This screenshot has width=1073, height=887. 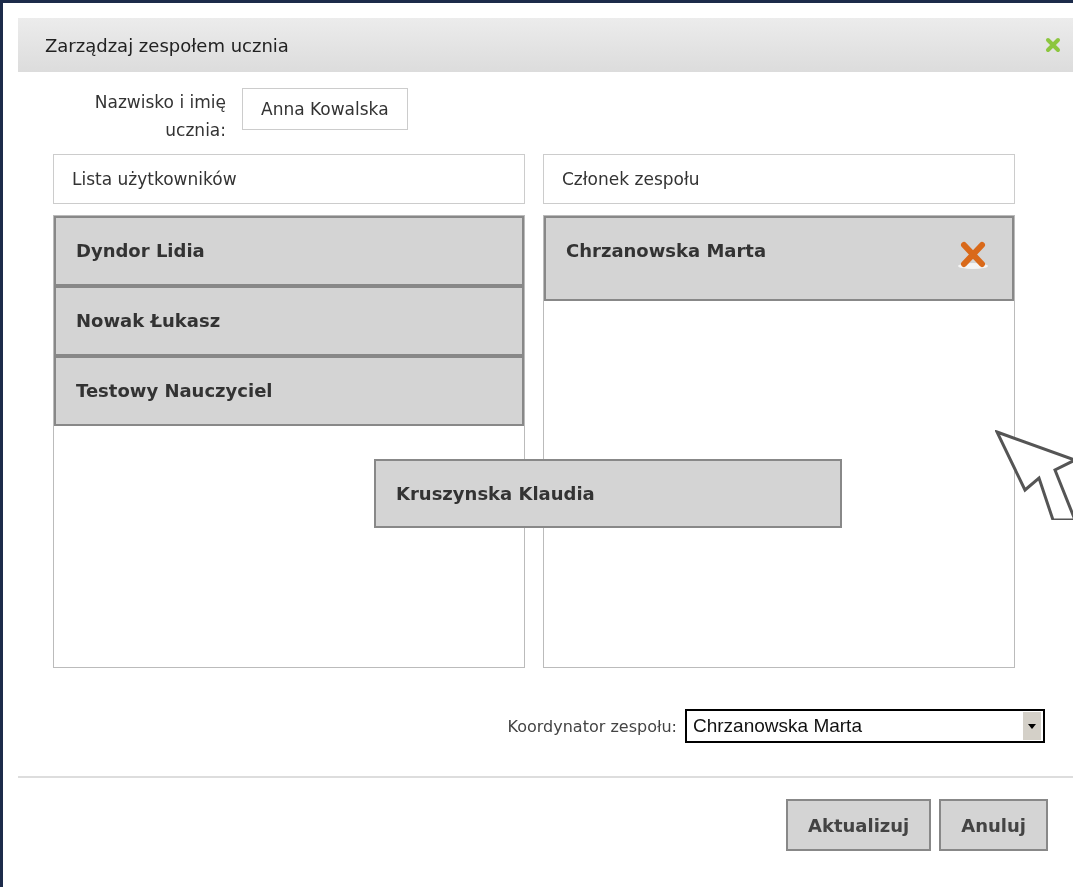 What do you see at coordinates (1053, 45) in the screenshot?
I see `close-icon` at bounding box center [1053, 45].